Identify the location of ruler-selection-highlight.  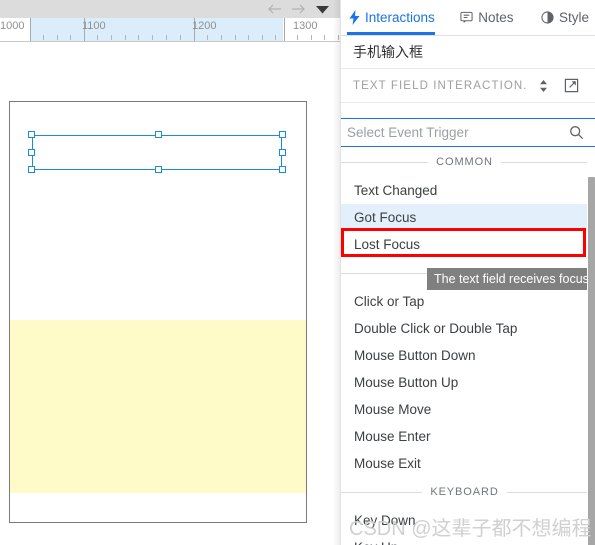
(156, 29).